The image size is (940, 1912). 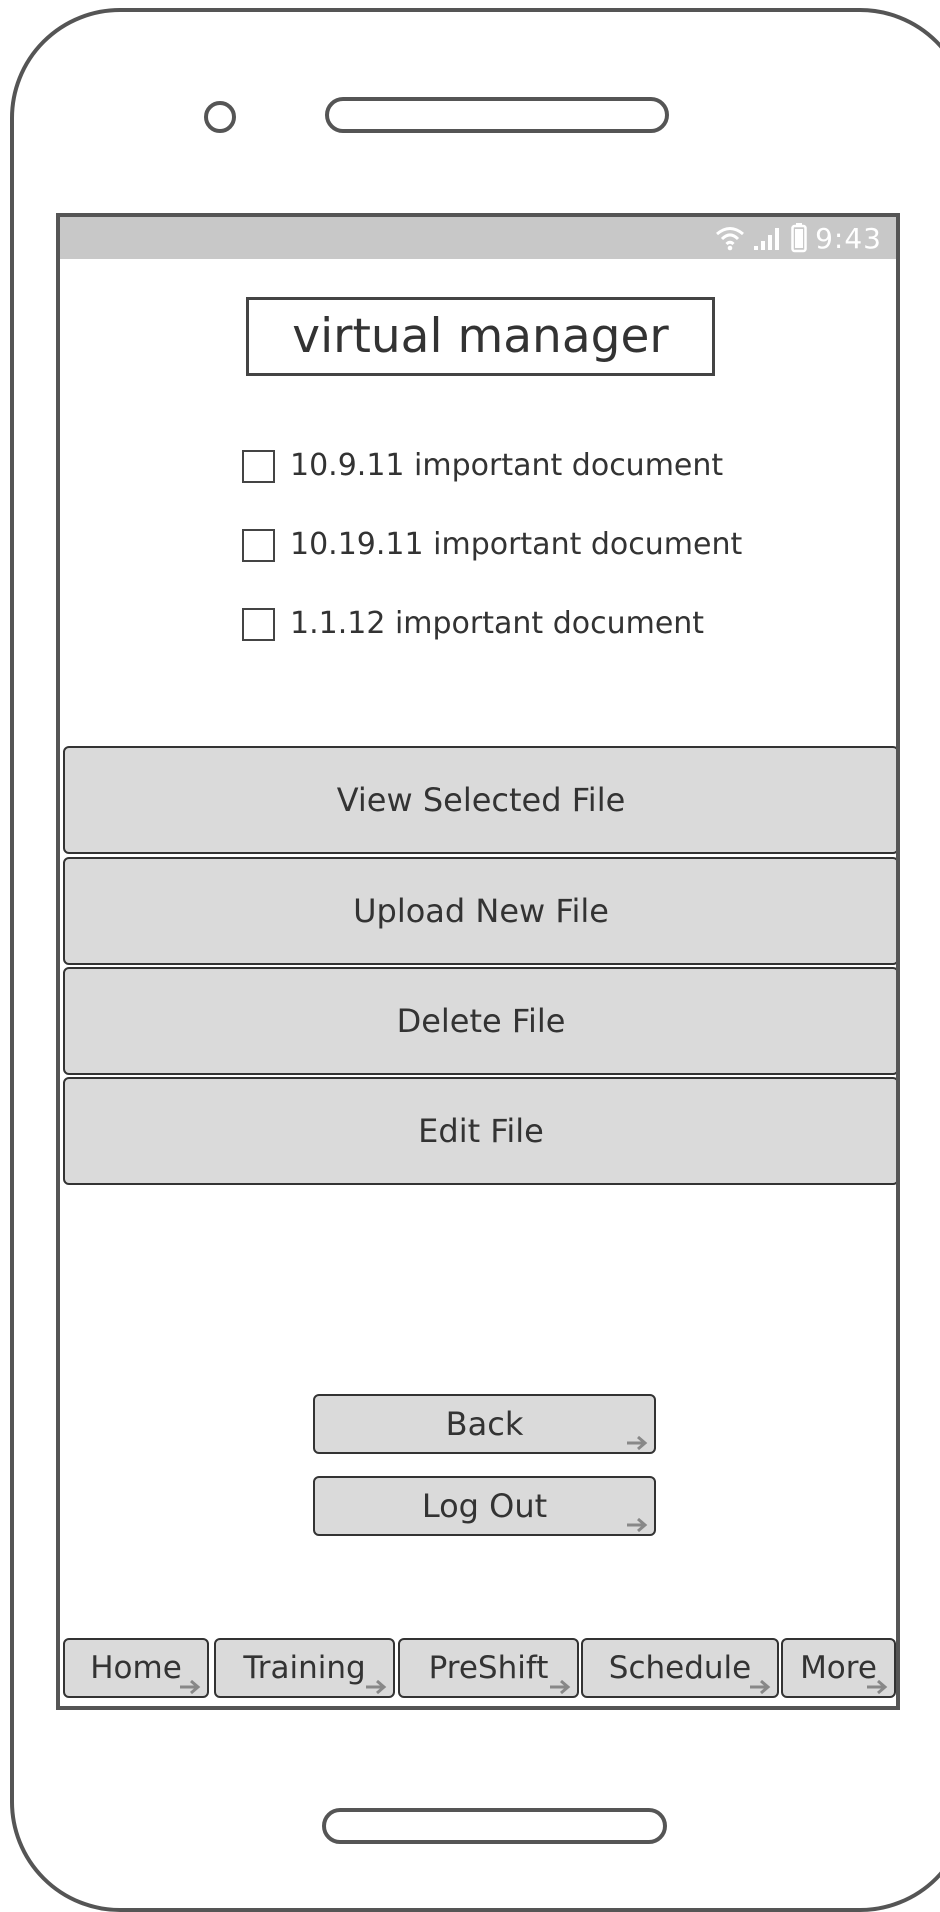 What do you see at coordinates (220, 117) in the screenshot?
I see `camera-icon` at bounding box center [220, 117].